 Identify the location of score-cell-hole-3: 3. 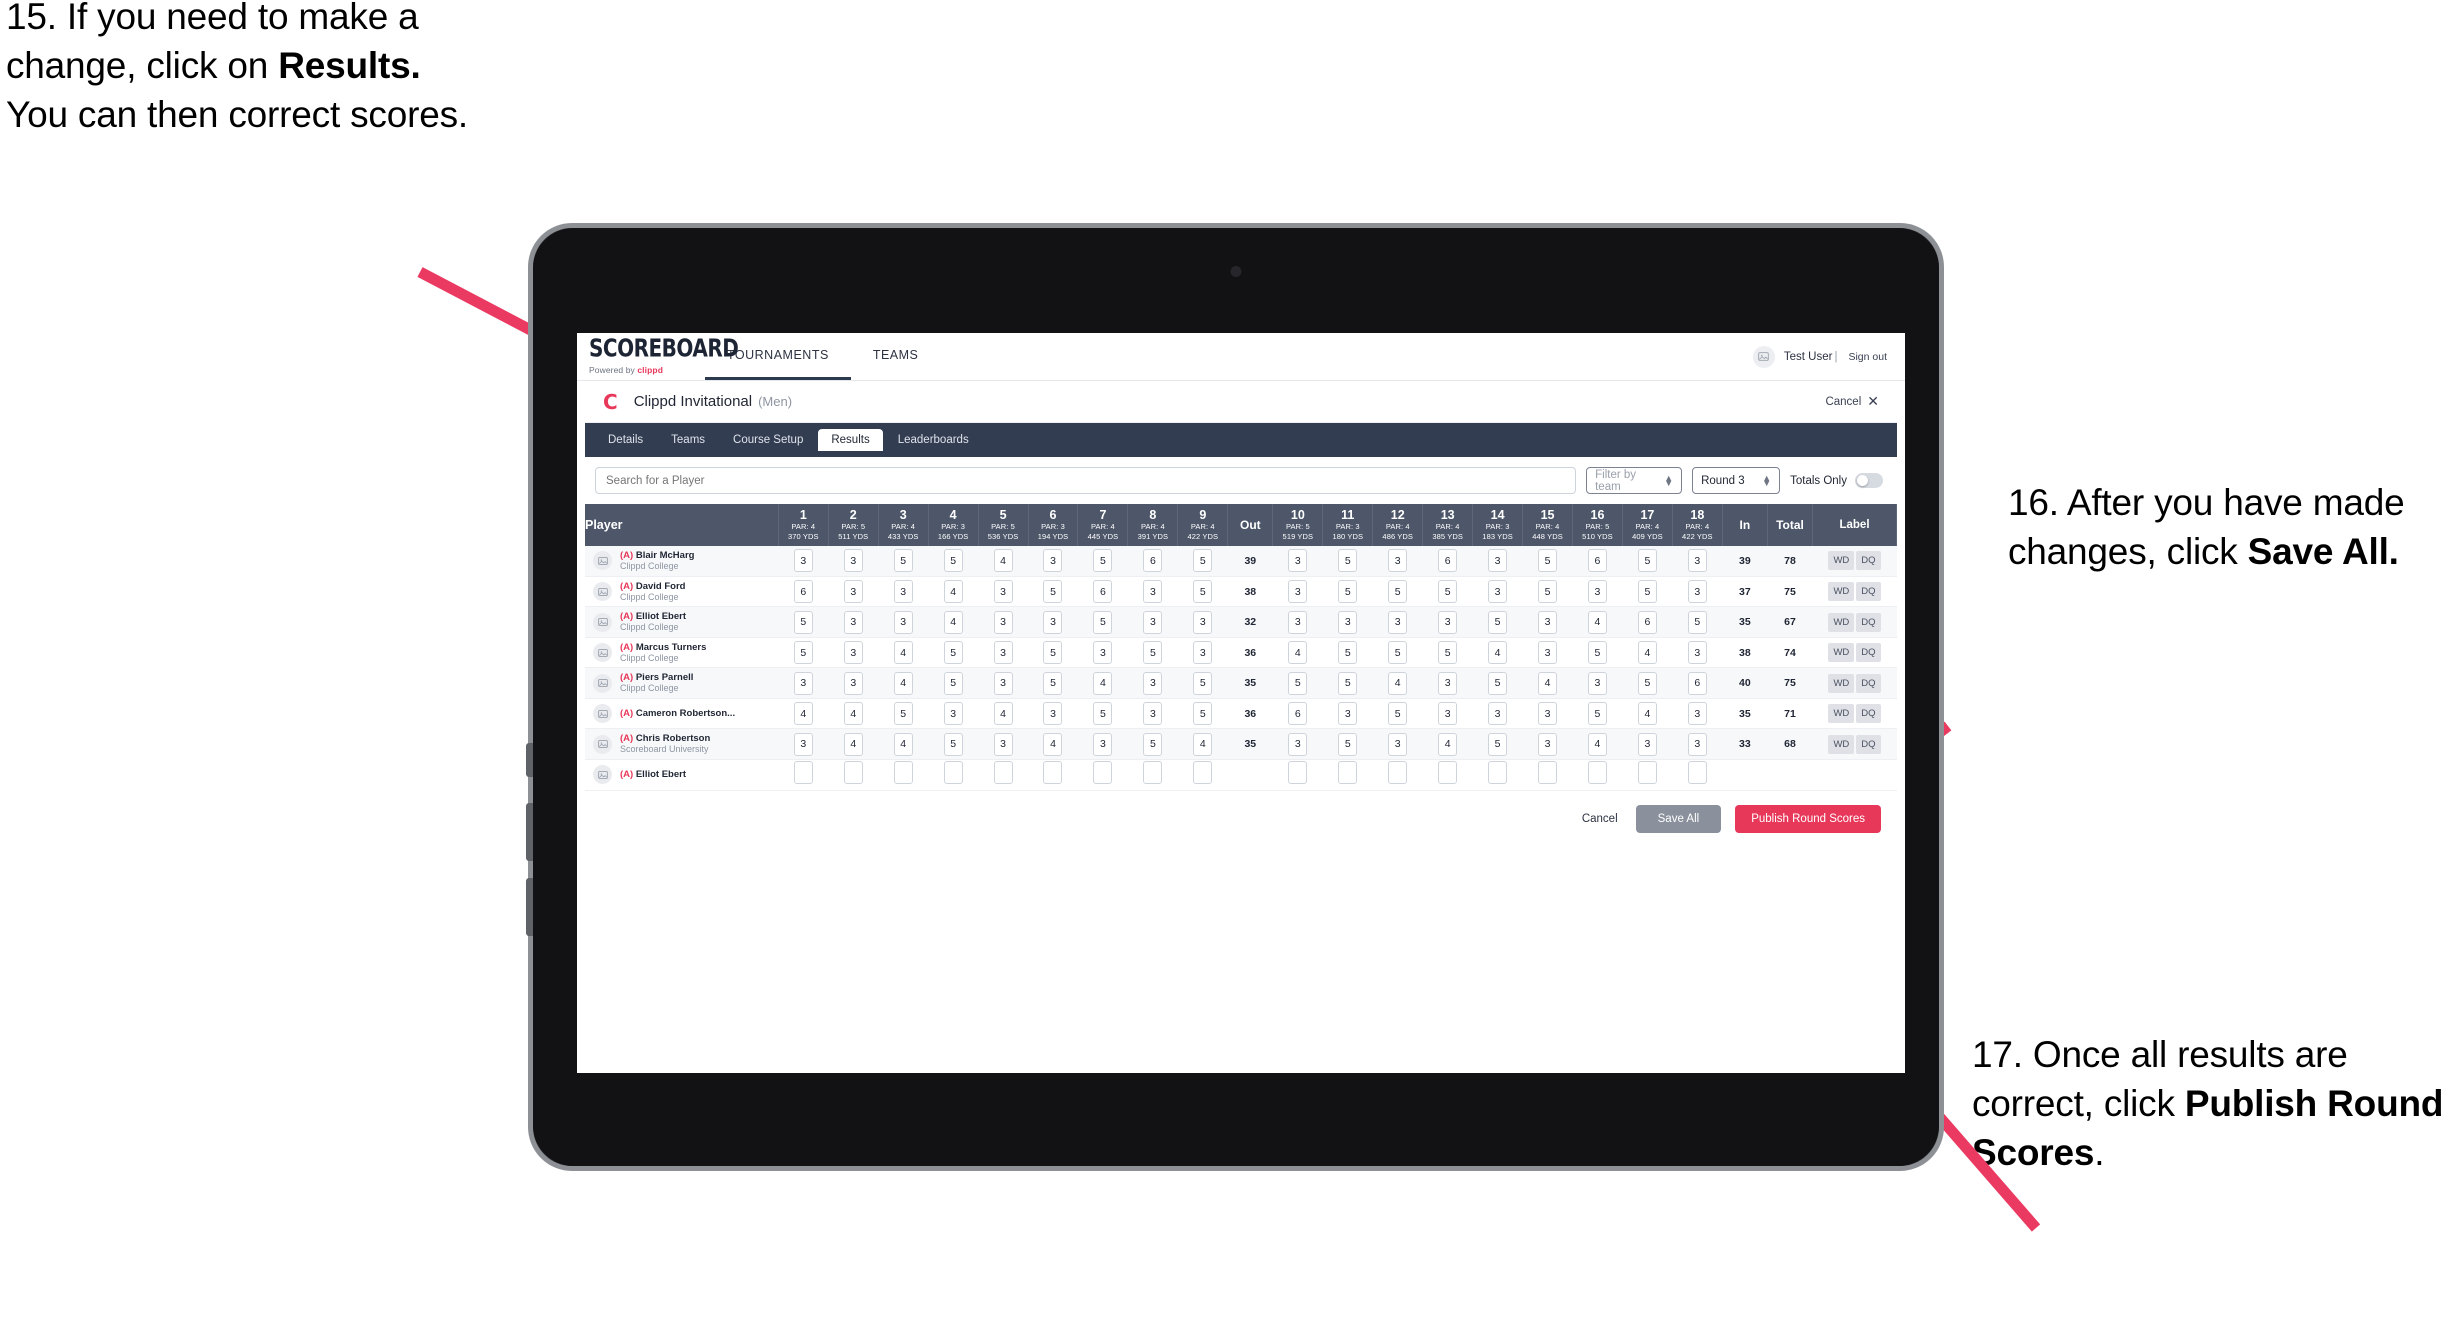
(903, 592).